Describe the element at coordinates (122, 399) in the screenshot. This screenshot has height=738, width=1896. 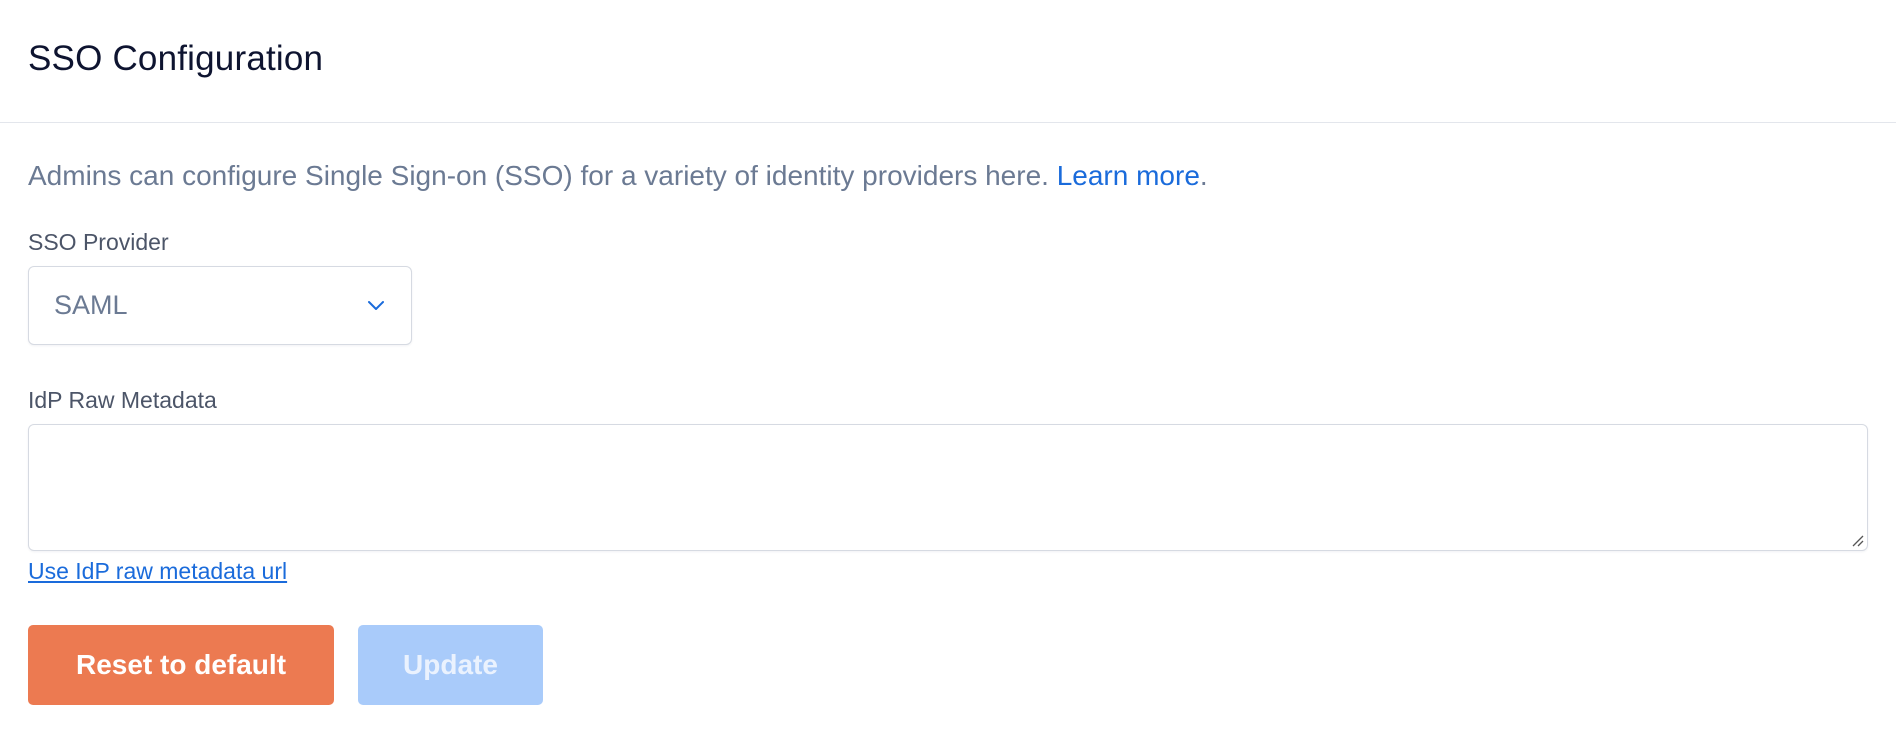
I see `idp-metadata-label: IdP Raw Metadata` at that location.